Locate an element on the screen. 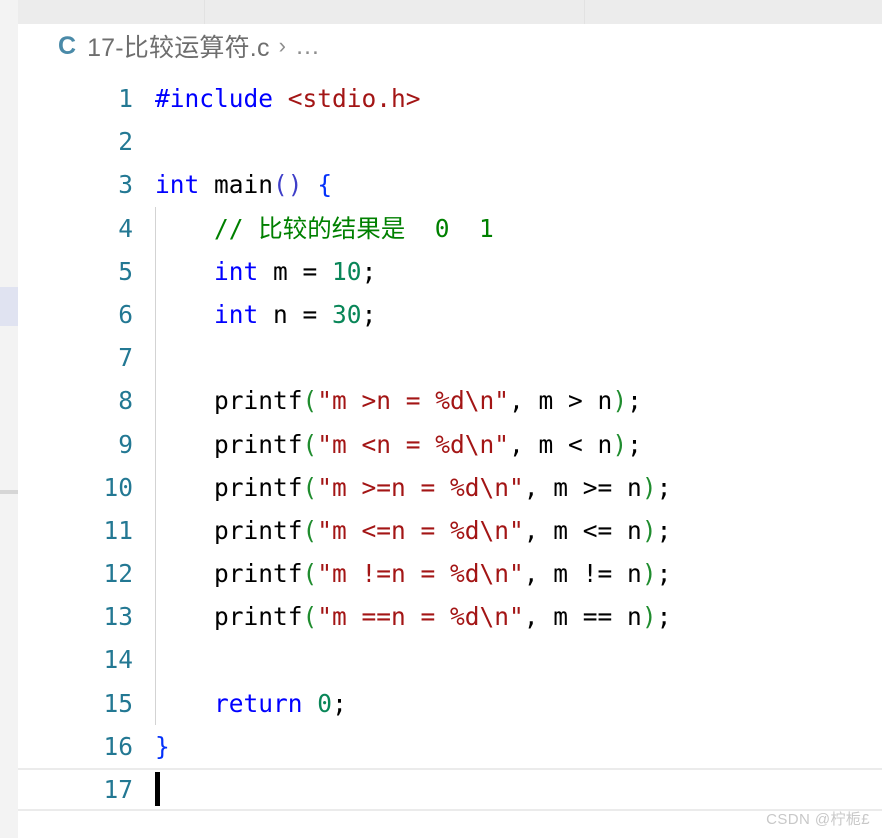 Image resolution: width=882 pixels, height=838 pixels. code-line: 5 int m = 10; is located at coordinates (450, 271).